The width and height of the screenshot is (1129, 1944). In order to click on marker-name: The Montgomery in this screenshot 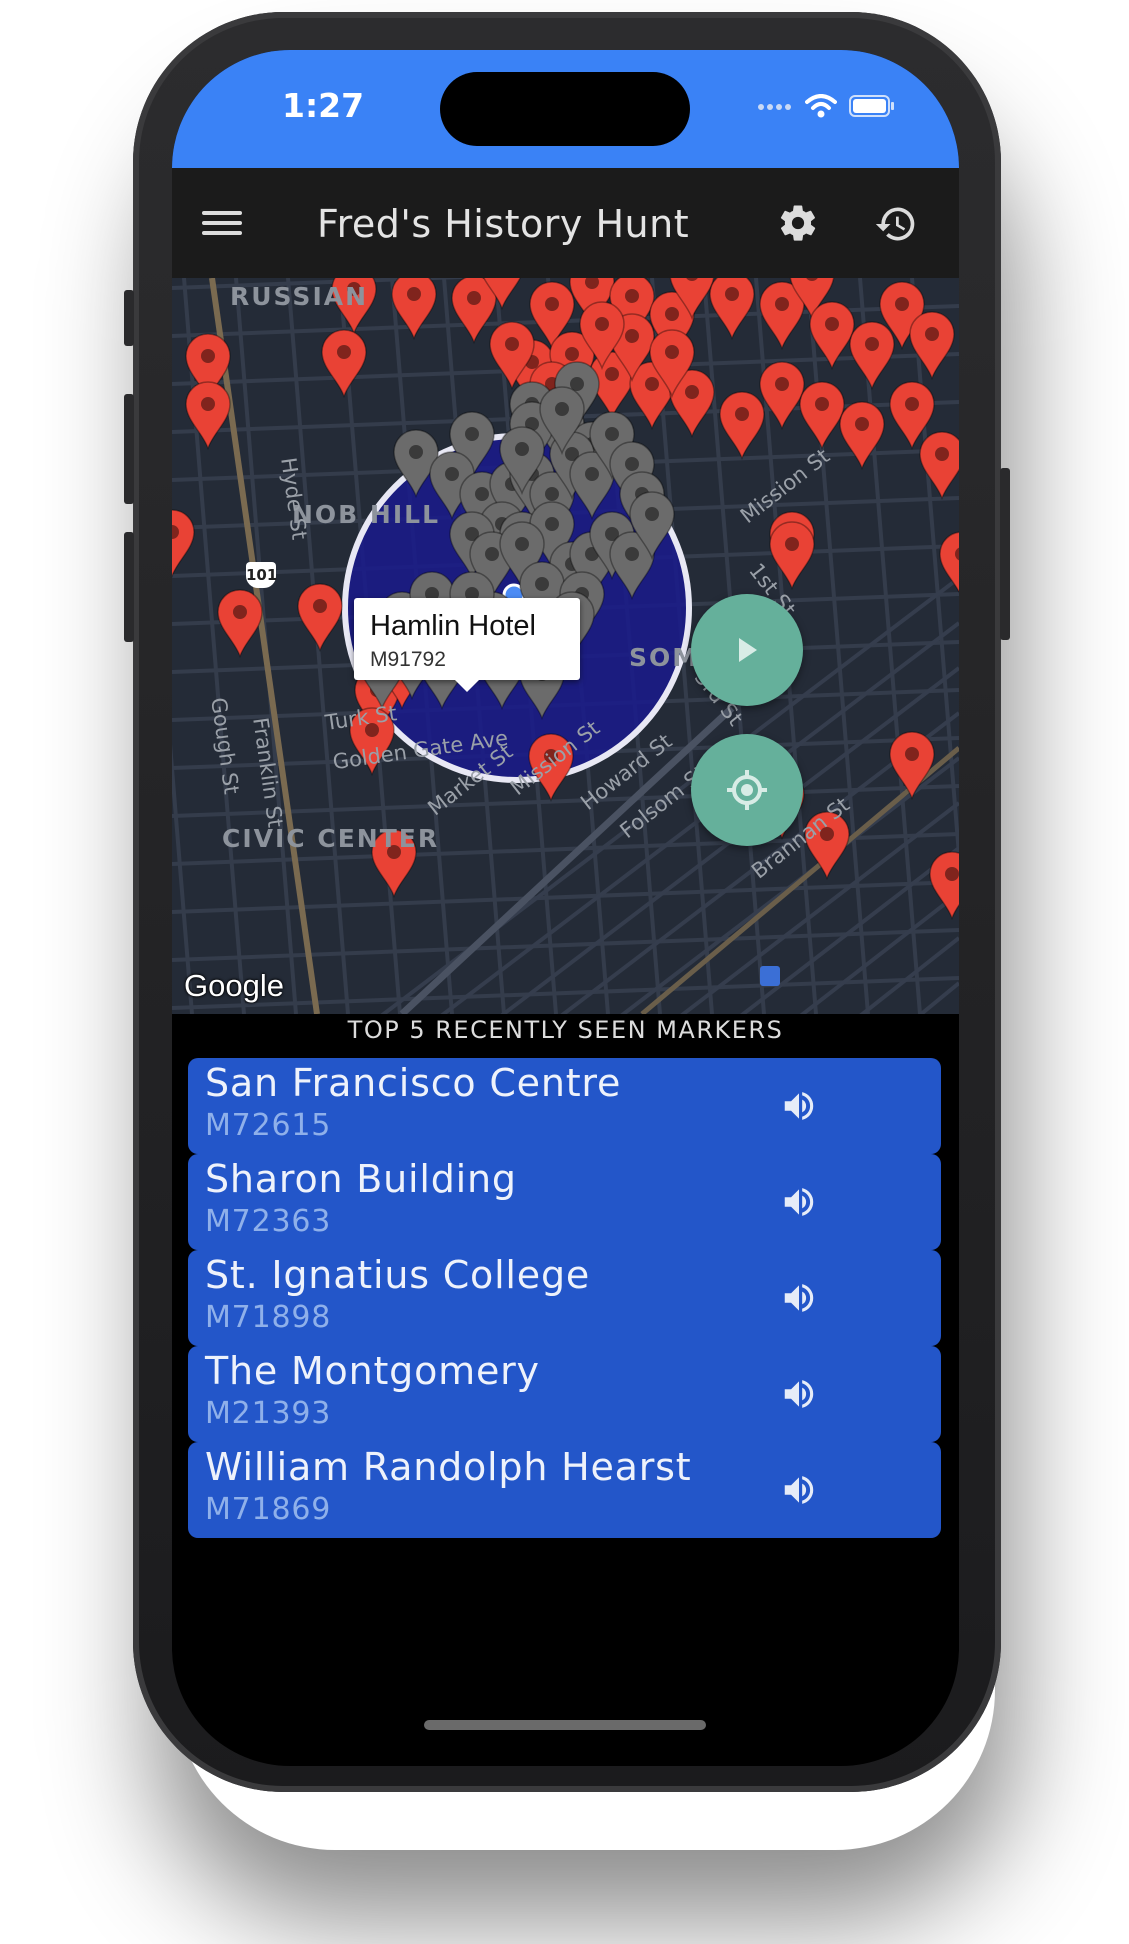, I will do `click(372, 1371)`.